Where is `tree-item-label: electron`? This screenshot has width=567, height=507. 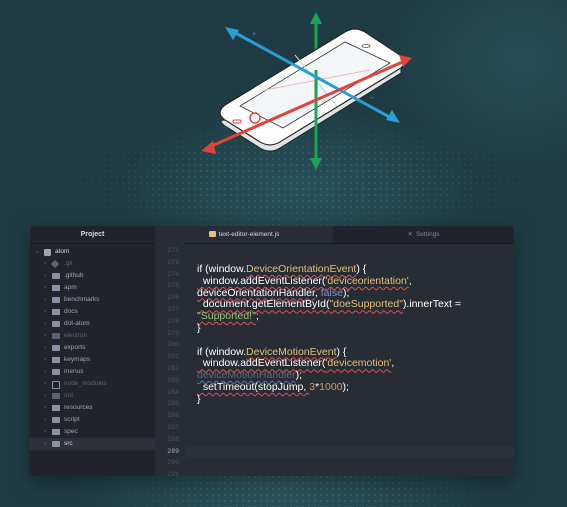
tree-item-label: electron is located at coordinates (76, 335).